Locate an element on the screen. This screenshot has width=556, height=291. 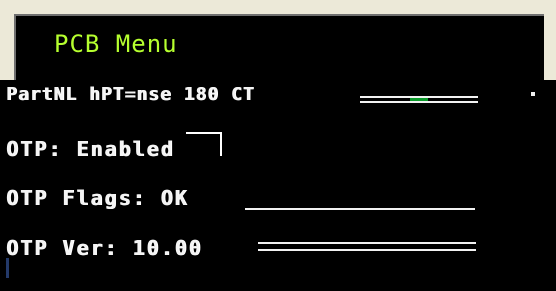
scroll-indicator is located at coordinates (7, 268).